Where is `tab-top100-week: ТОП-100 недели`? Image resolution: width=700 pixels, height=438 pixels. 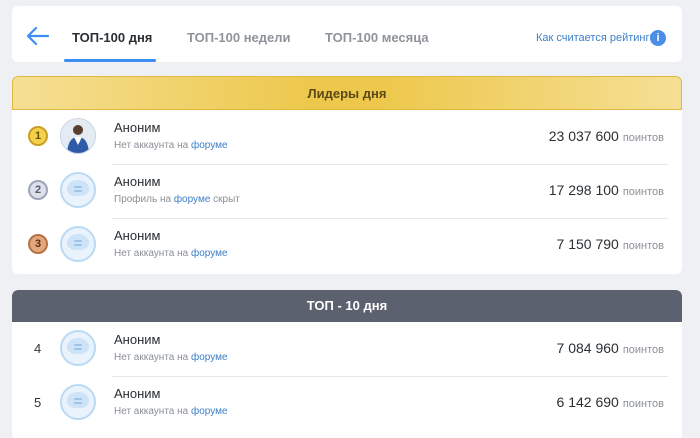 tab-top100-week: ТОП-100 недели is located at coordinates (239, 37).